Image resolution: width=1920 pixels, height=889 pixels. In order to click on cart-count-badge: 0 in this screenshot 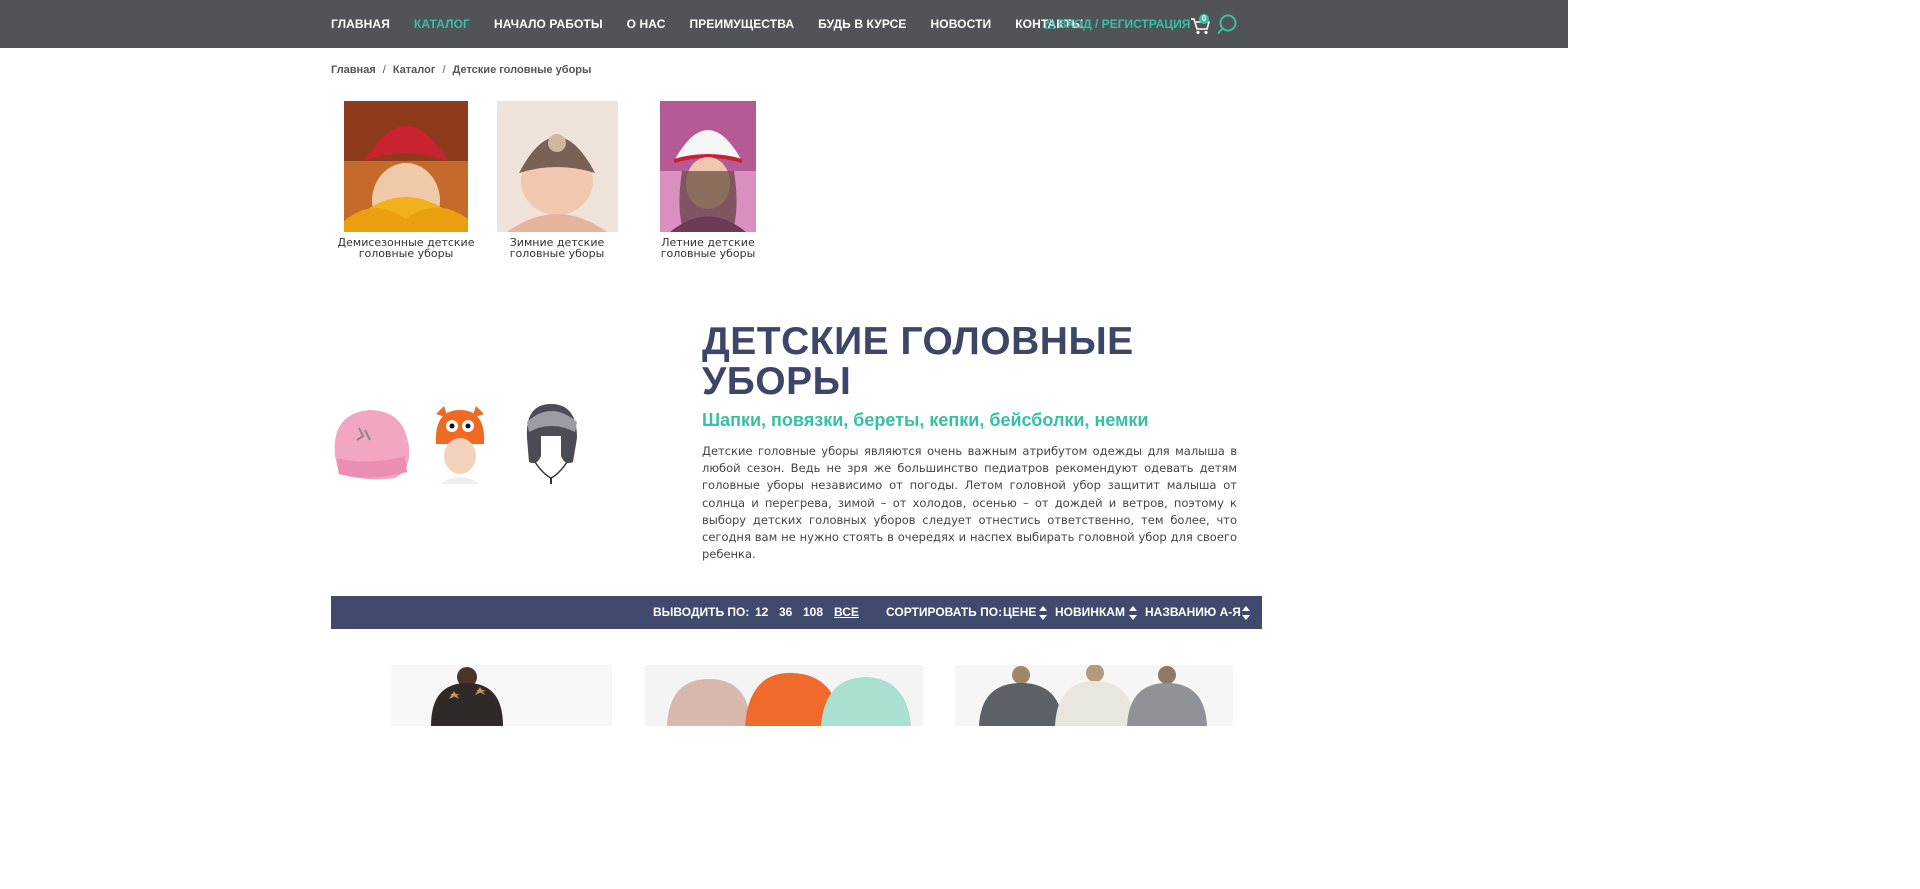, I will do `click(1204, 19)`.